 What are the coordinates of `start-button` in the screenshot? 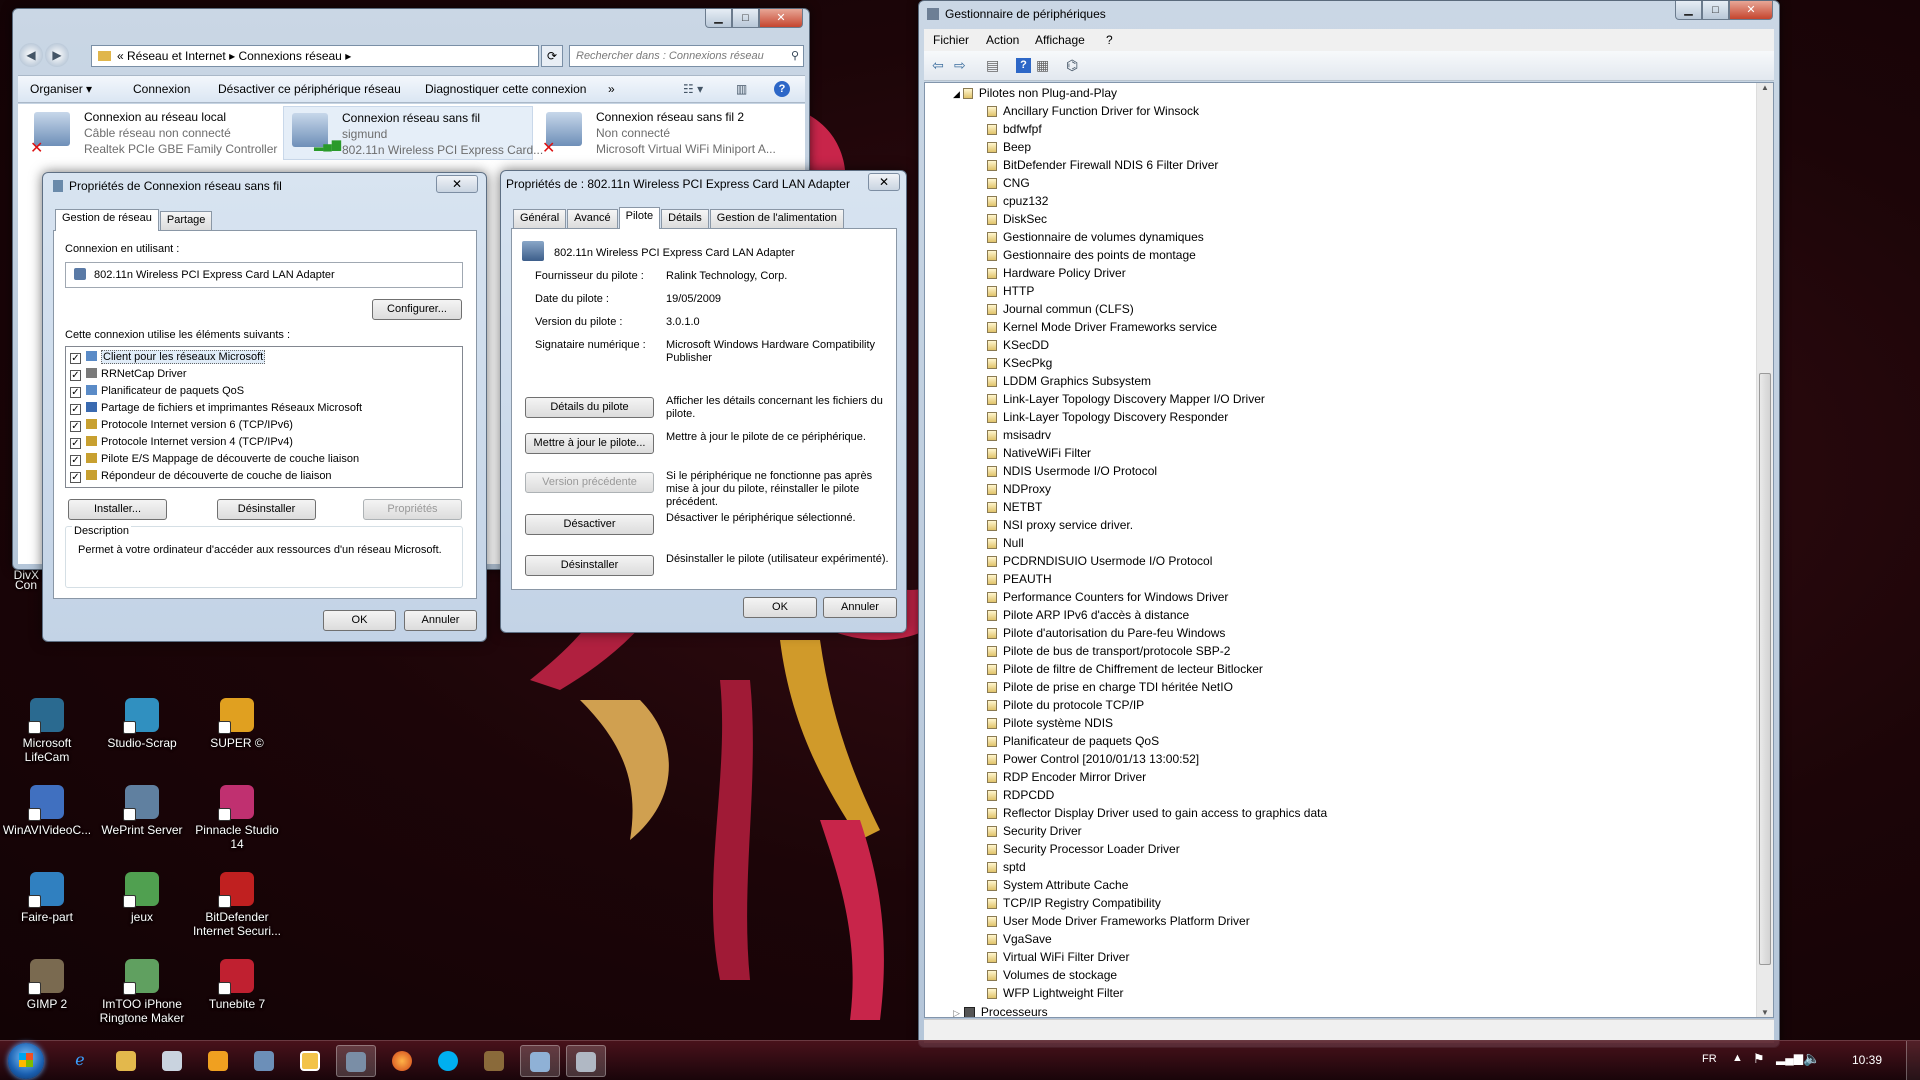 It's located at (26, 1061).